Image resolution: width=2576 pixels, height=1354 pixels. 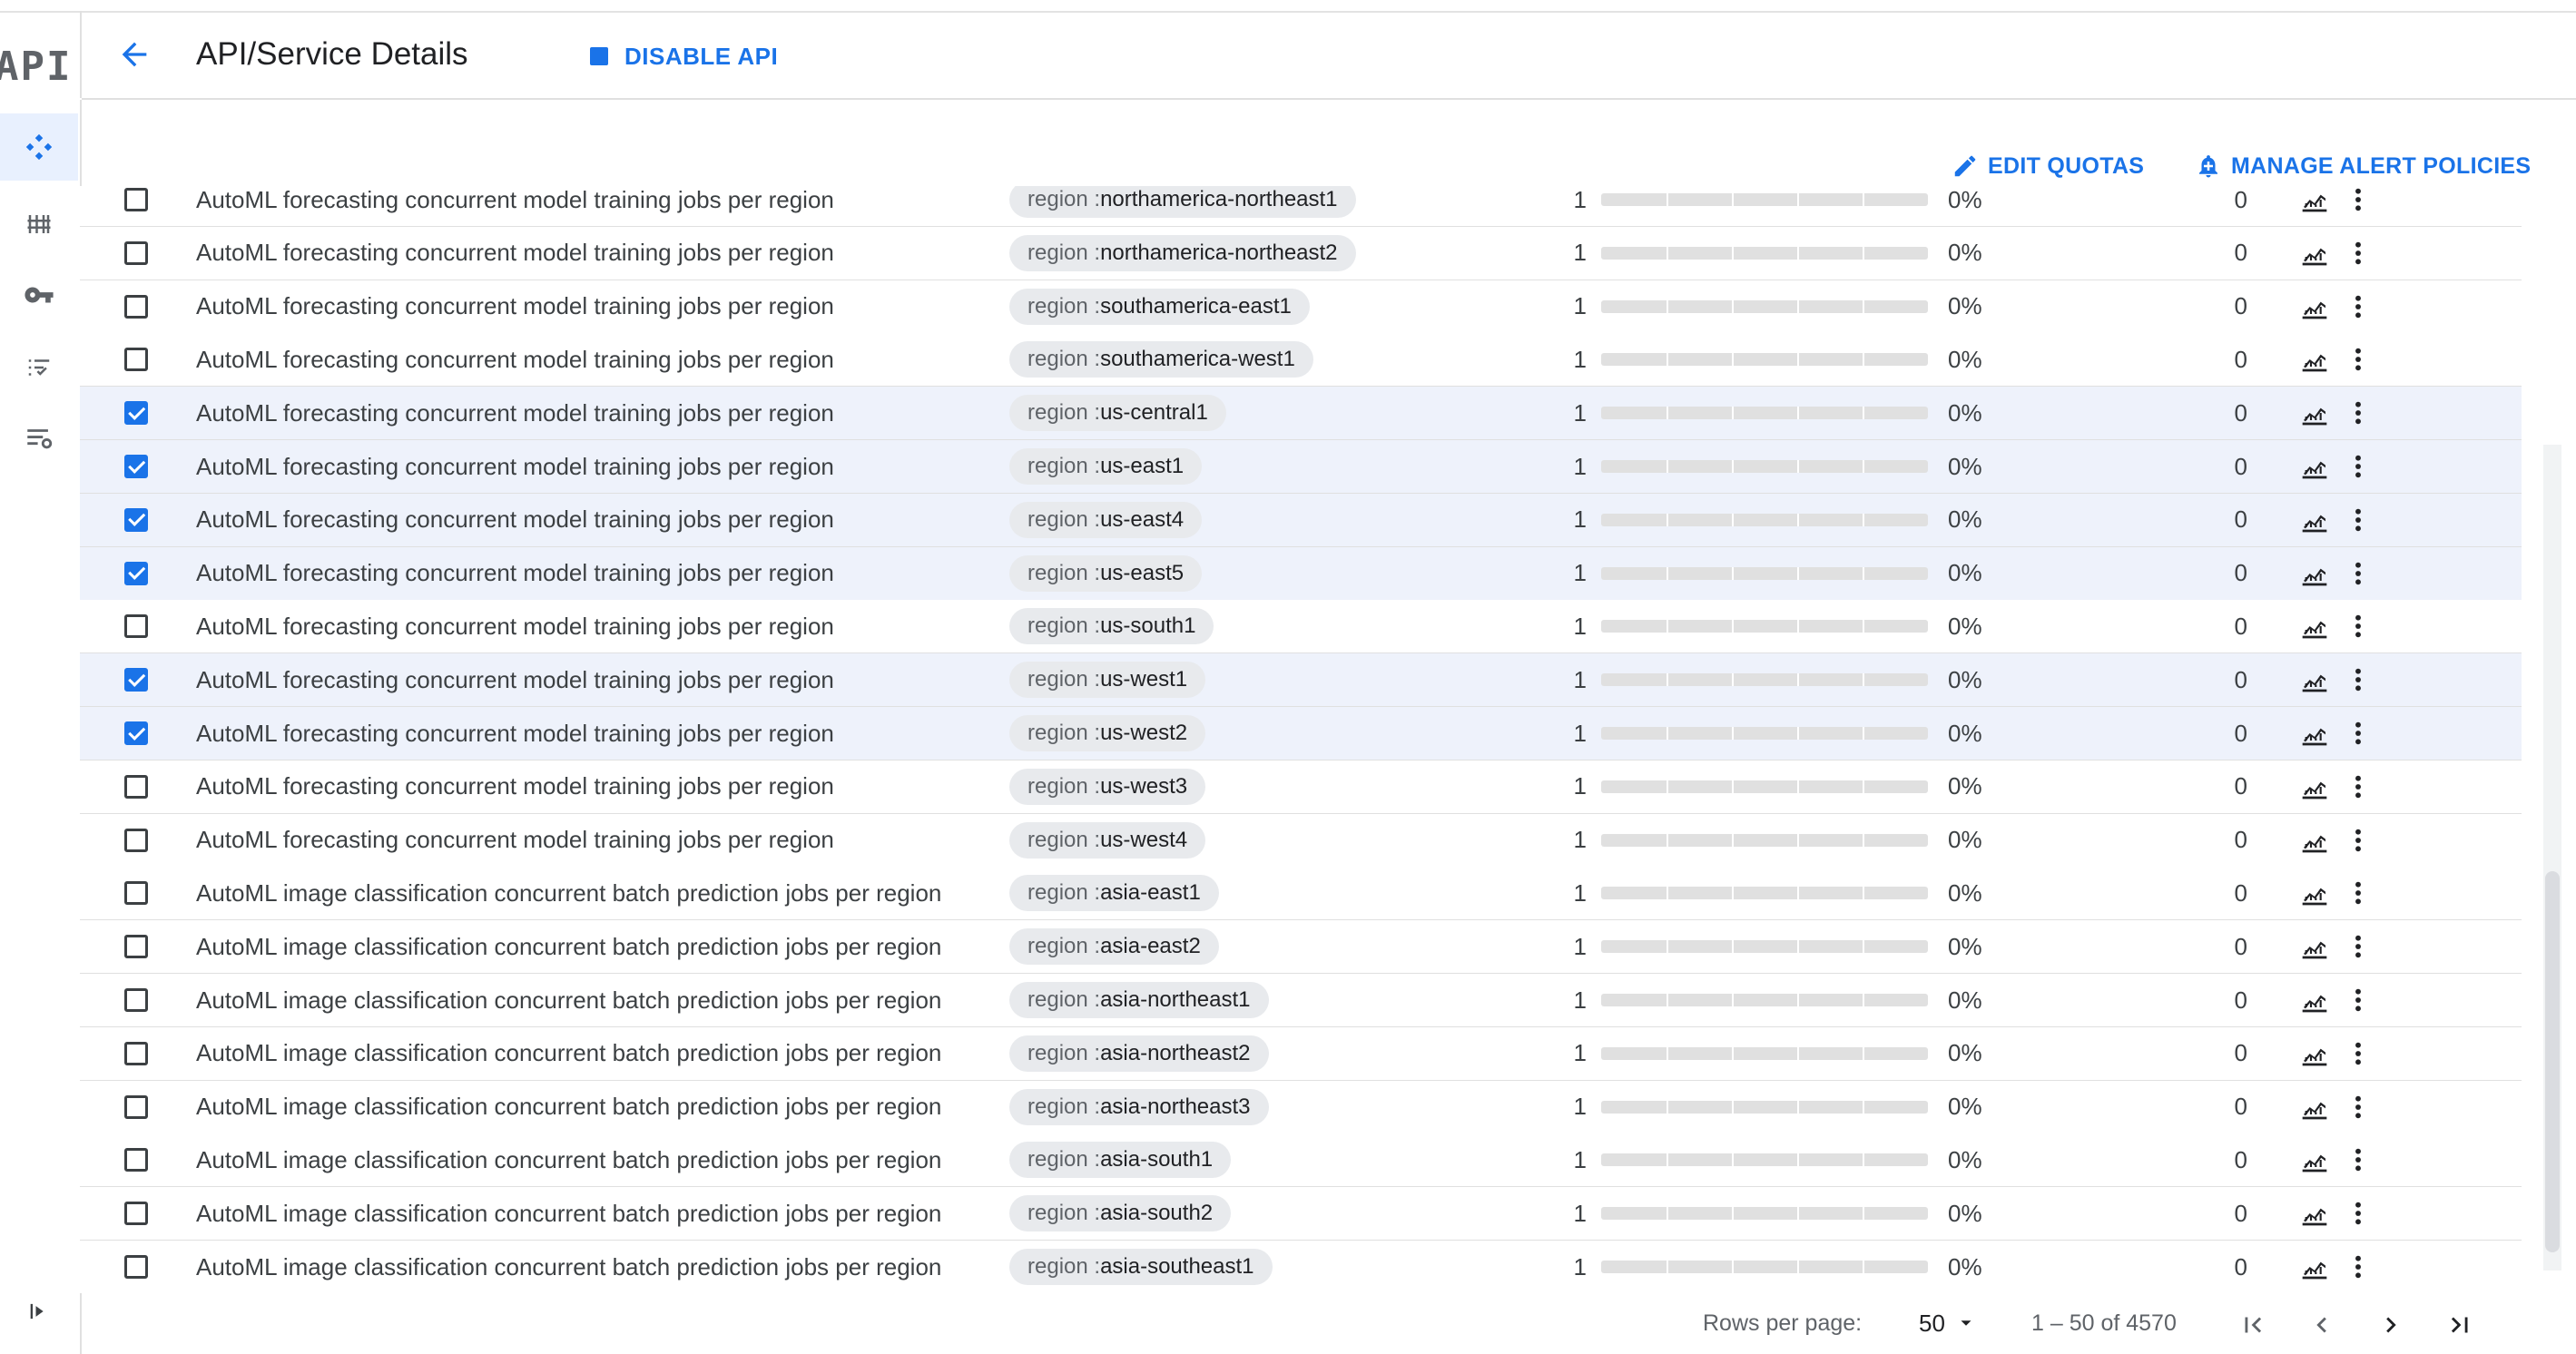 What do you see at coordinates (2253, 1325) in the screenshot?
I see `first-page-button` at bounding box center [2253, 1325].